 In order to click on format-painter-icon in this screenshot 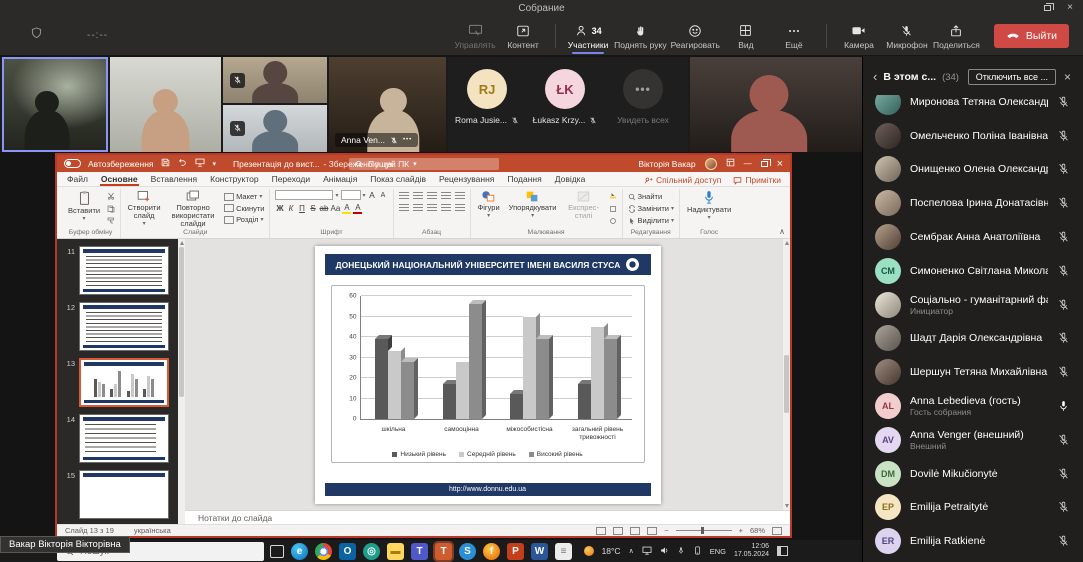, I will do `click(111, 222)`.